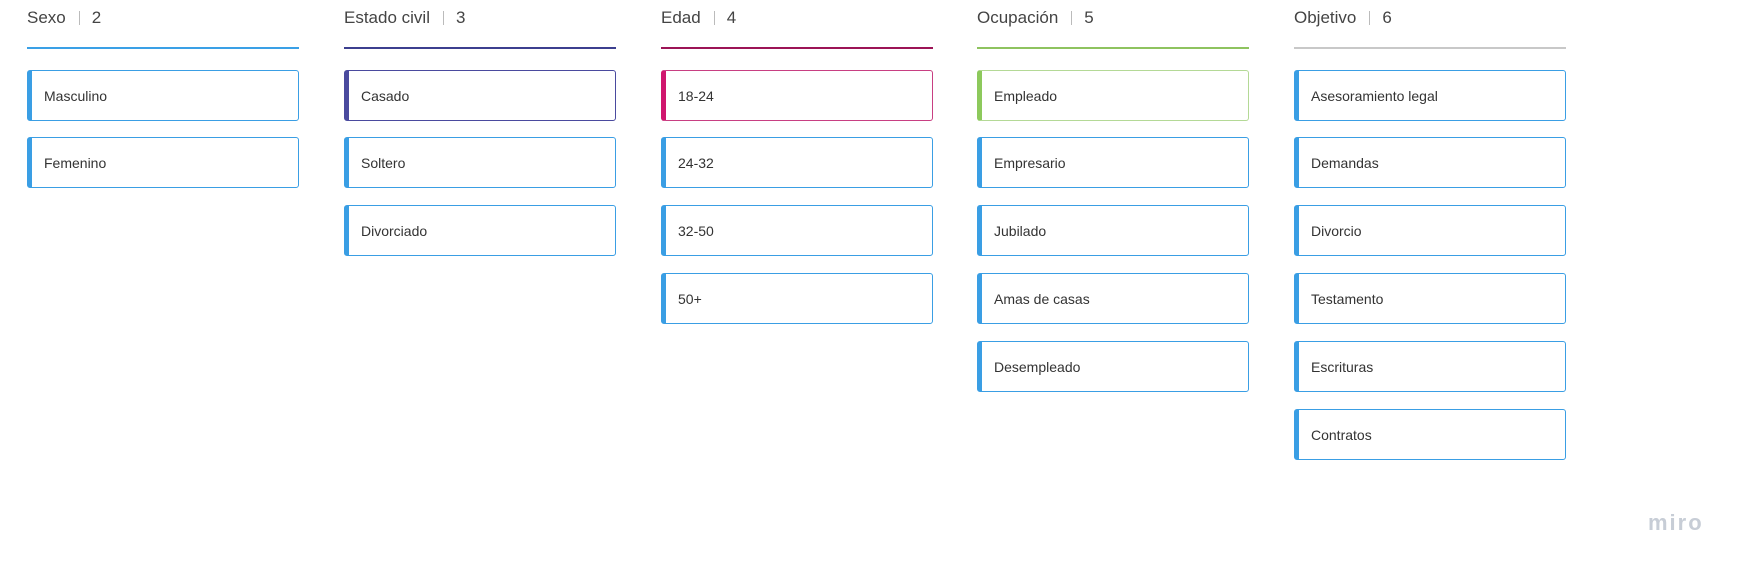  Describe the element at coordinates (480, 230) in the screenshot. I see `card-divorciado: Divorciado` at that location.